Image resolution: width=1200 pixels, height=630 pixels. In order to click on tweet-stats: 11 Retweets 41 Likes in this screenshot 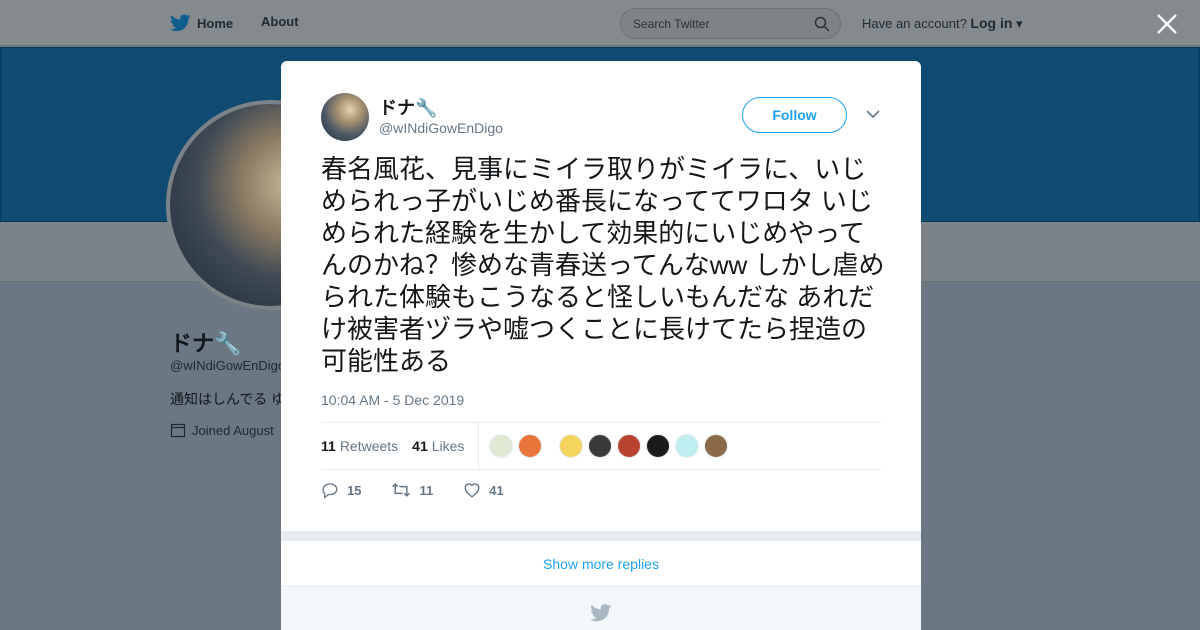, I will do `click(601, 446)`.